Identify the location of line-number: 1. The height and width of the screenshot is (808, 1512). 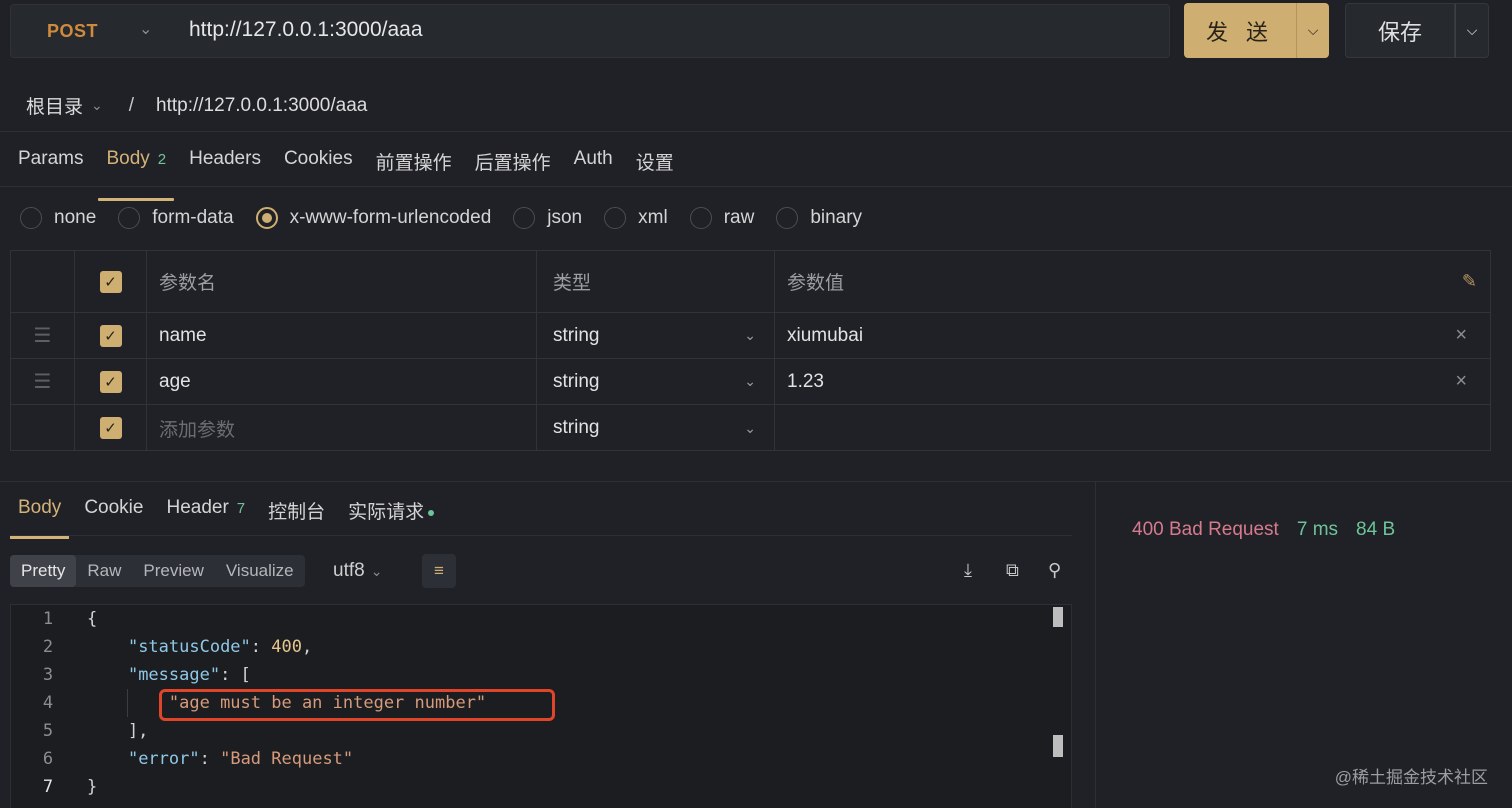
(48, 619).